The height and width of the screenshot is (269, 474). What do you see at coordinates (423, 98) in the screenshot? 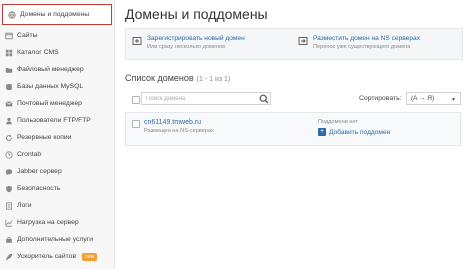
I see `sort-value: (A → Я)` at bounding box center [423, 98].